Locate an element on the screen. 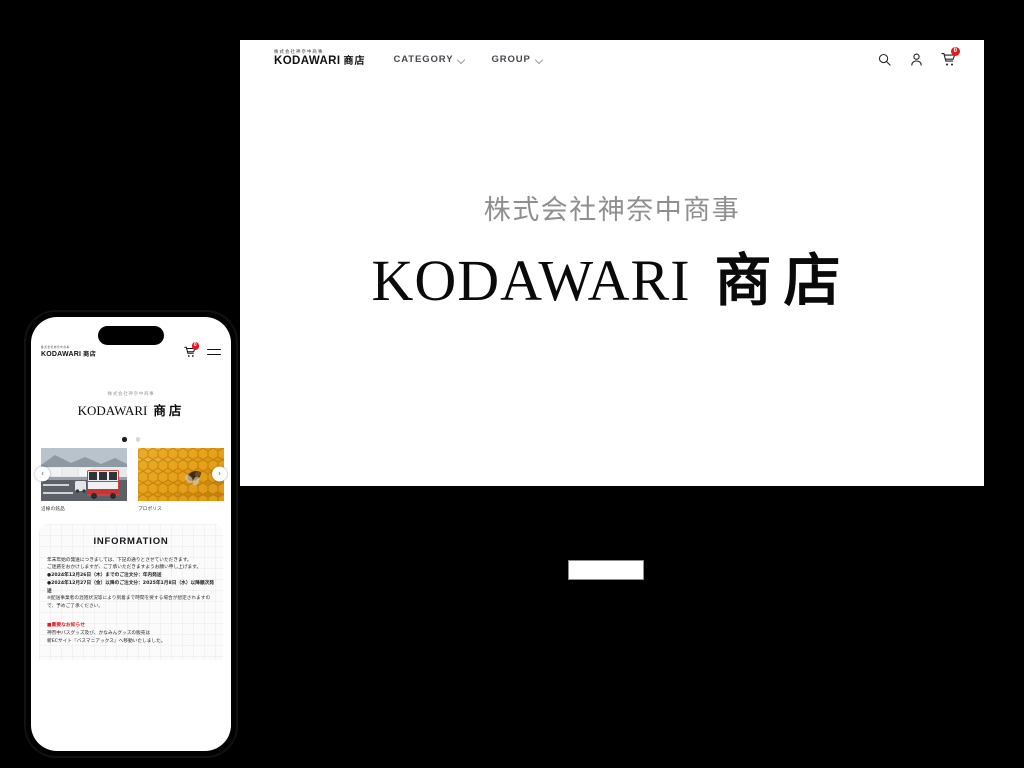 This screenshot has width=1024, height=768. desktop-header: 株式会社神奈中商事 KODAWARI 商店 CATEGORY GROUP 0 is located at coordinates (612, 59).